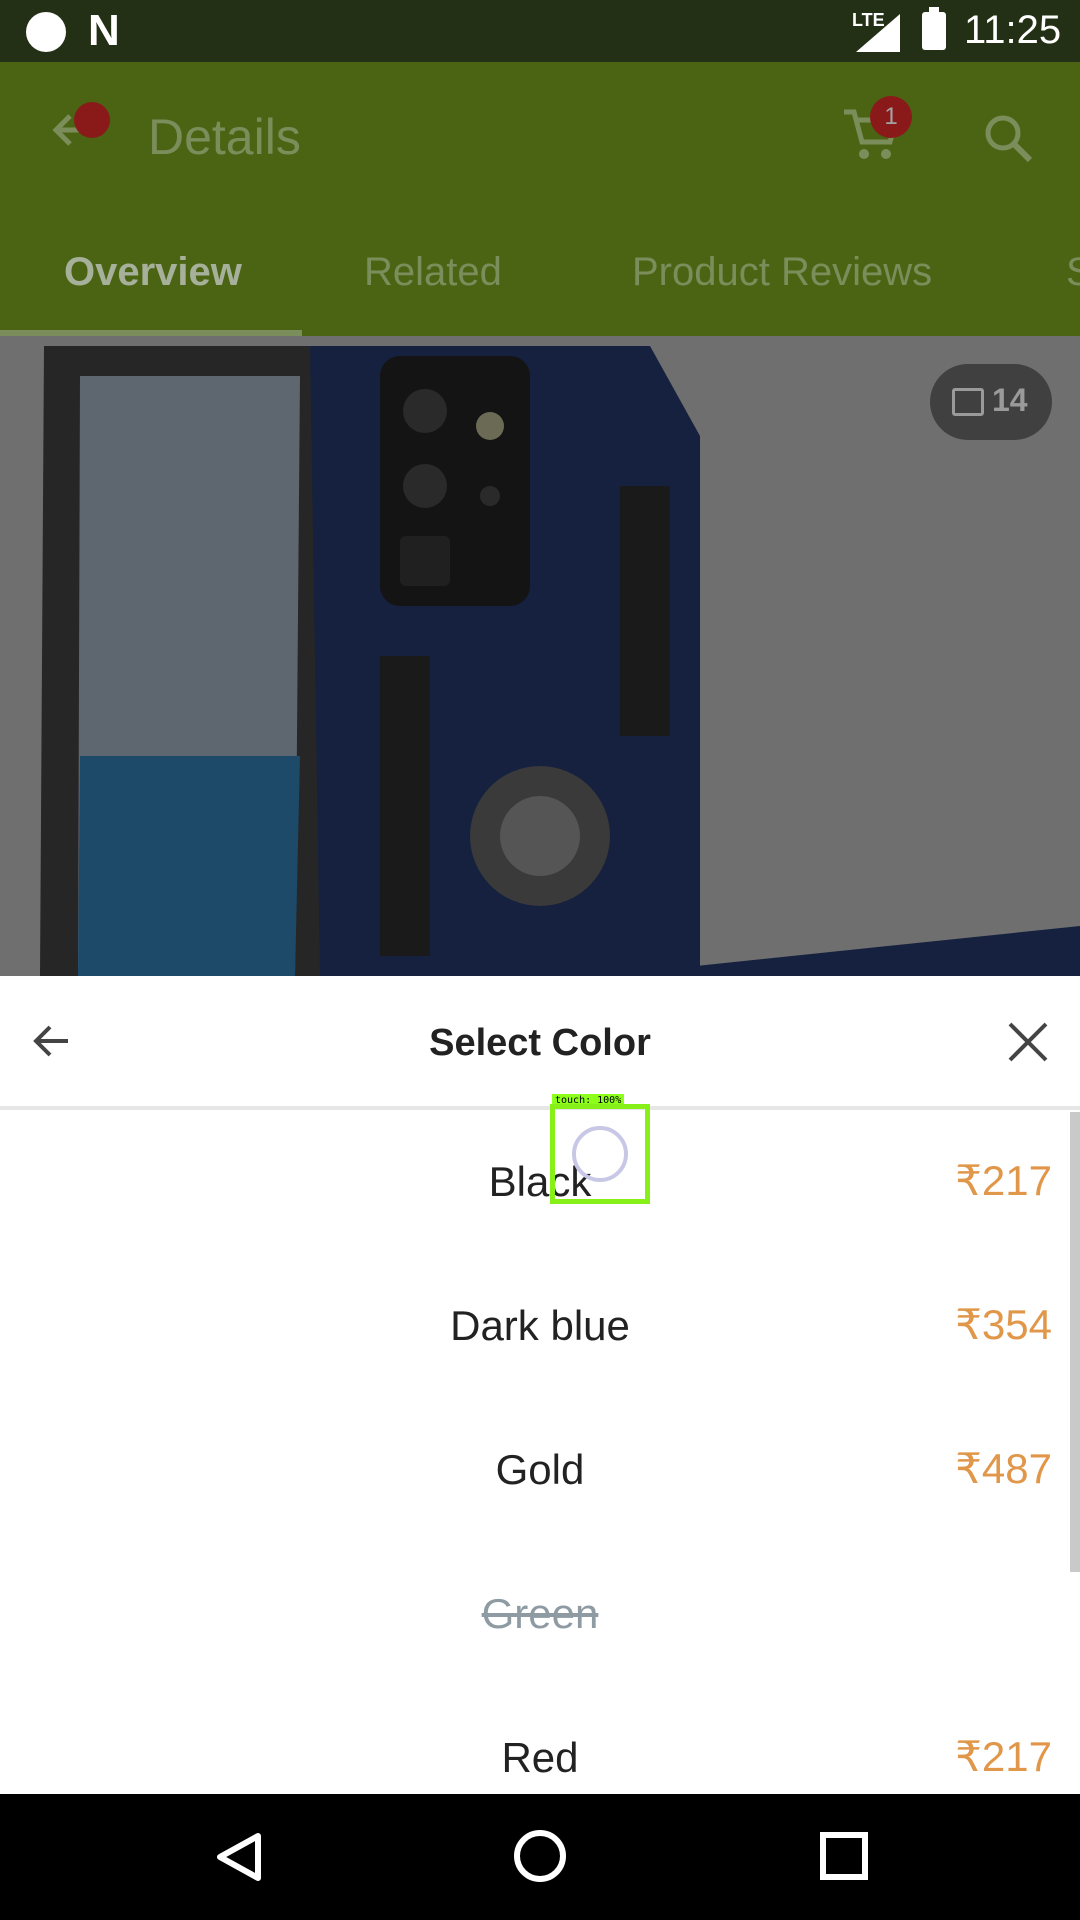 The width and height of the screenshot is (1080, 1920). Describe the element at coordinates (540, 293) in the screenshot. I see `tab-bar: Overview Related Product Reviews S` at that location.